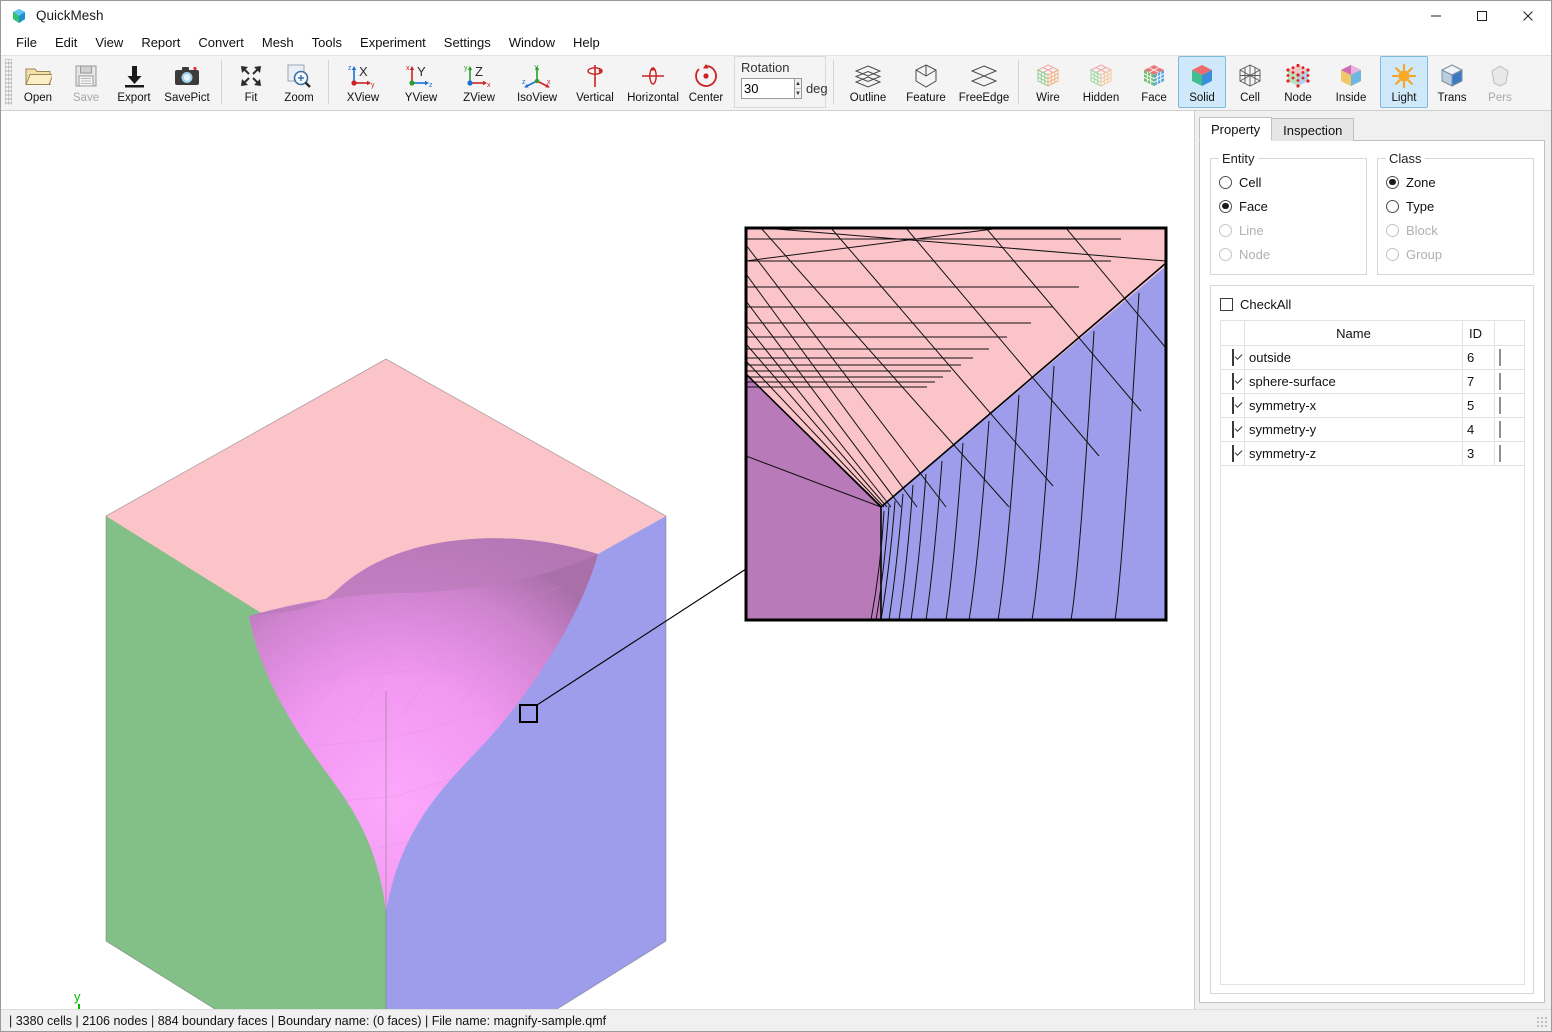 The image size is (1552, 1032). Describe the element at coordinates (1101, 82) in the screenshot. I see `hidden-button: Hidden` at that location.